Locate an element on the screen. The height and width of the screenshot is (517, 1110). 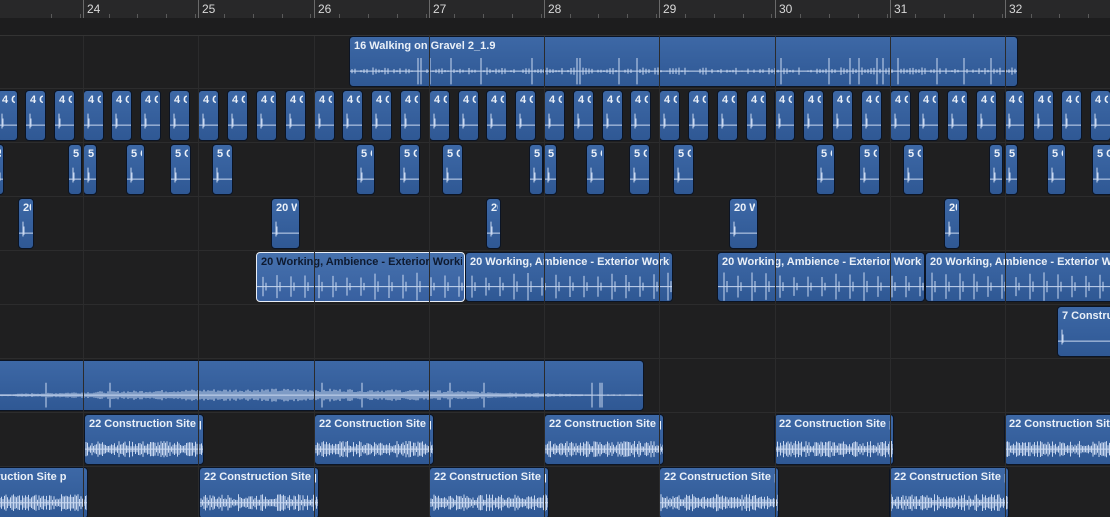
region-name: onstruction Site p is located at coordinates (33, 477).